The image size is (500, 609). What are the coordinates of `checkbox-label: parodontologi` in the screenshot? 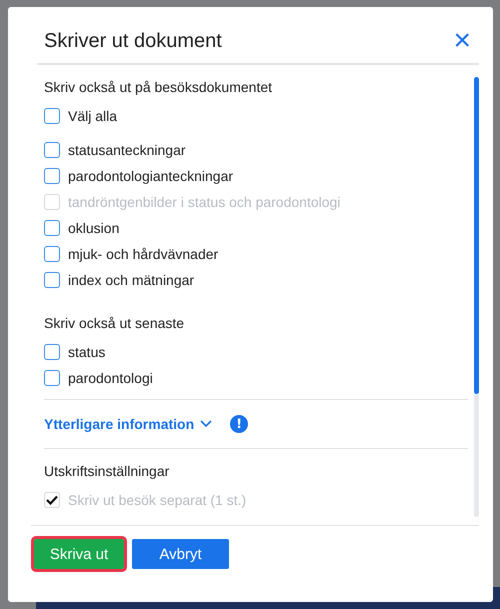 It's located at (110, 378).